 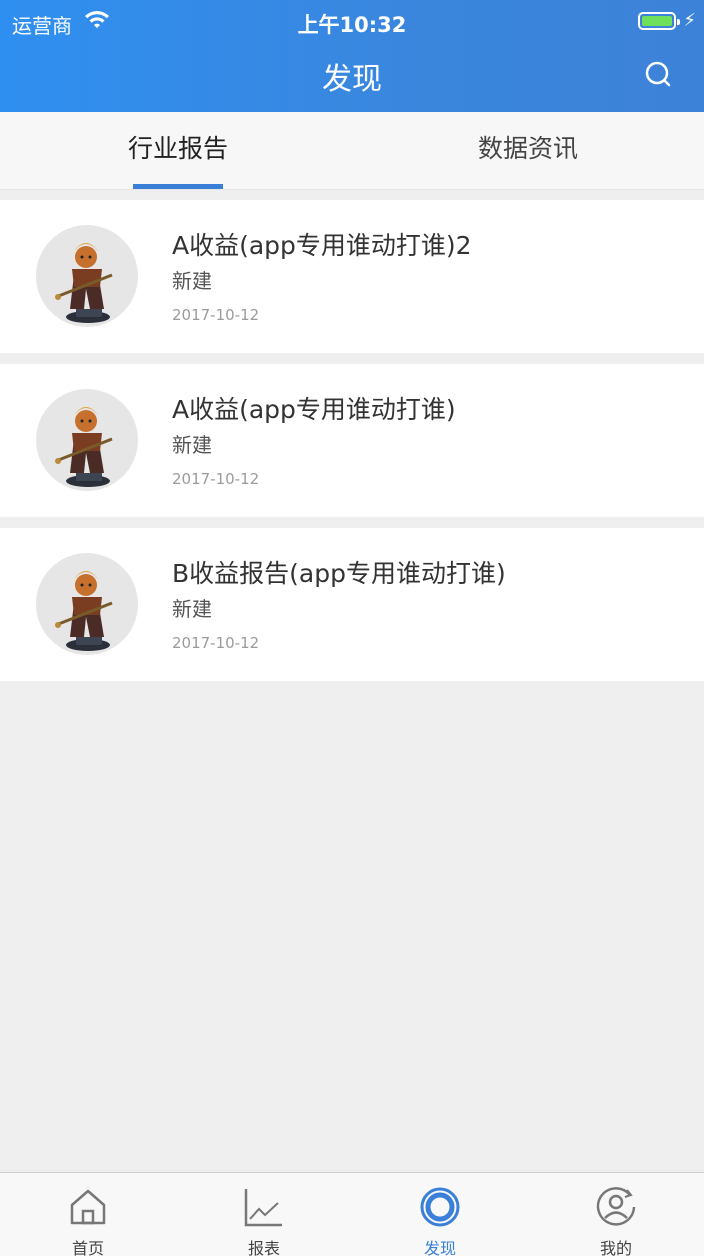 I want to click on bottom-tab-bar: 首页 报表 发现 我的, so click(x=352, y=1214).